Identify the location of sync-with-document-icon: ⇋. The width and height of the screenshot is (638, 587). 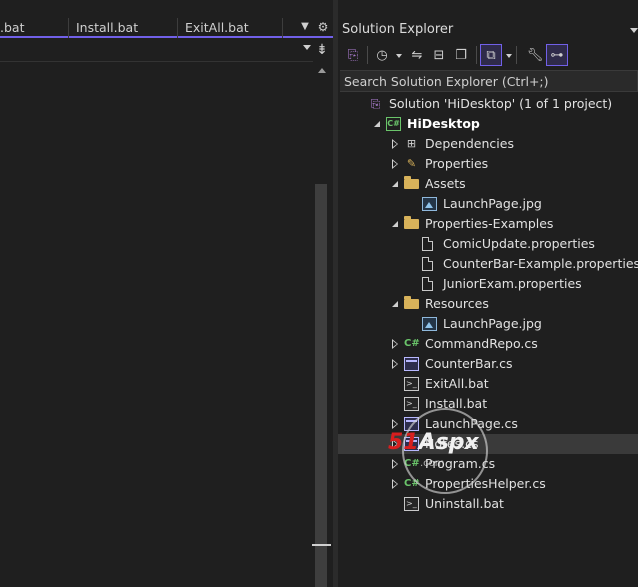
(417, 55).